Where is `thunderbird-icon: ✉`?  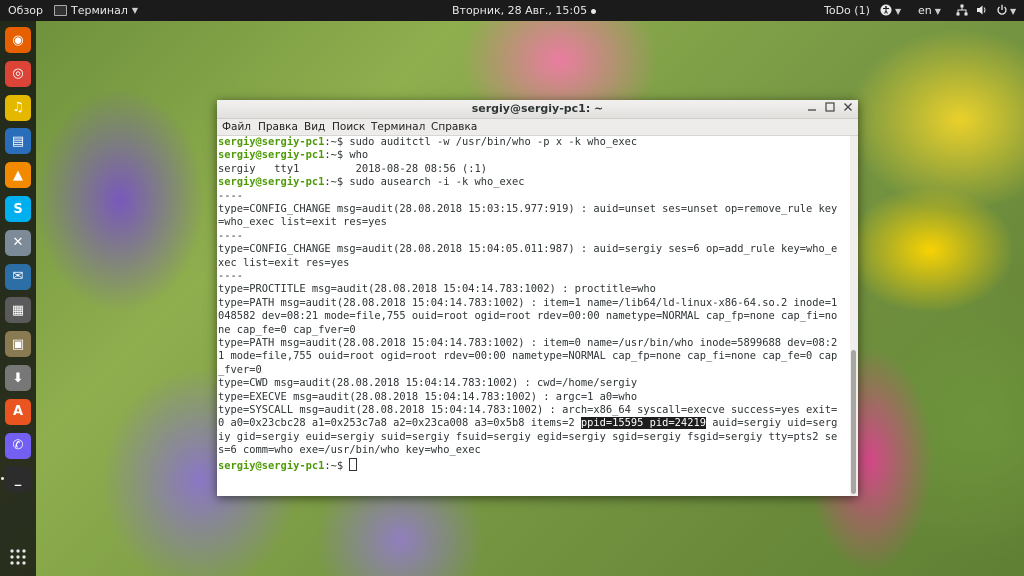 thunderbird-icon: ✉ is located at coordinates (18, 276).